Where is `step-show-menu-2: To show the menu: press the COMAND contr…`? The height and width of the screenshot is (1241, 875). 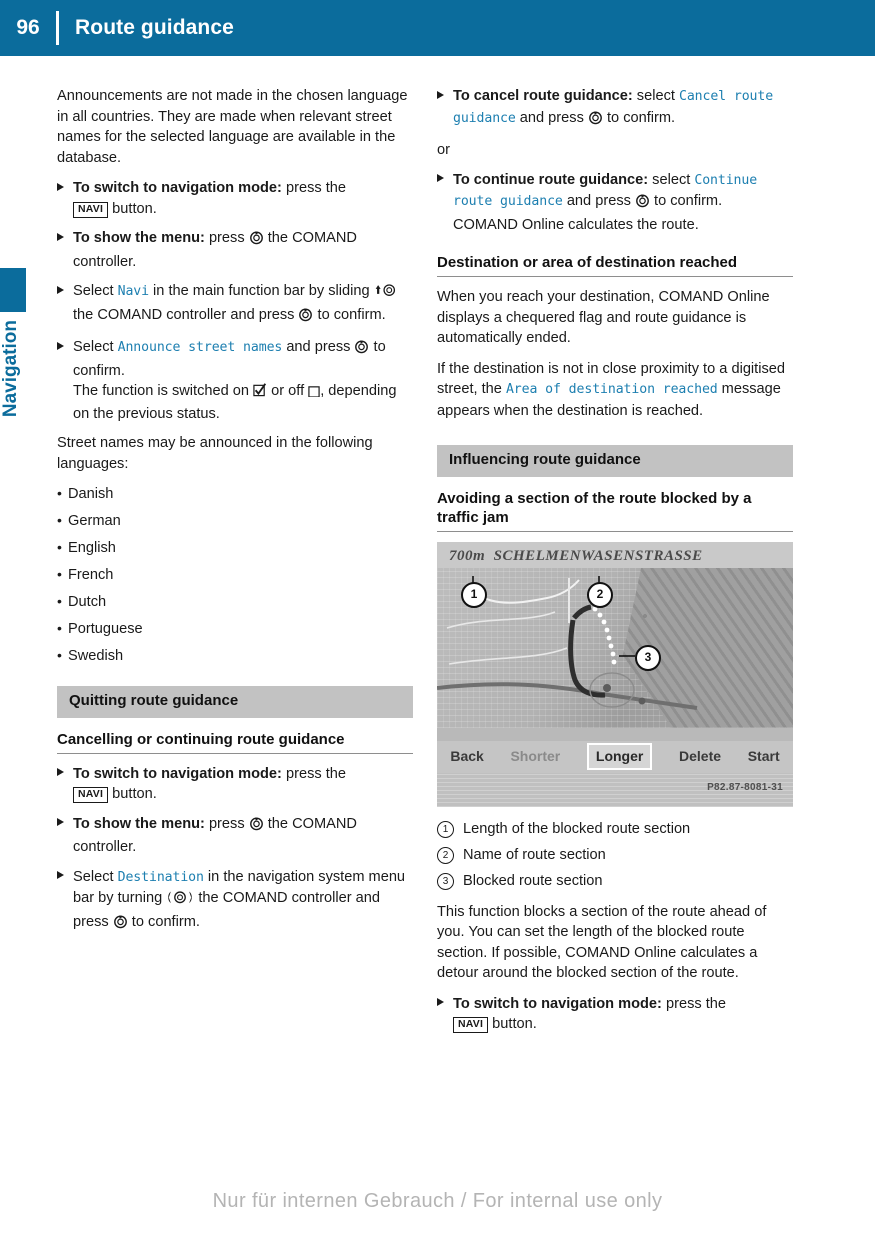
step-show-menu-2: To show the menu: press the COMAND contr… is located at coordinates (235, 836).